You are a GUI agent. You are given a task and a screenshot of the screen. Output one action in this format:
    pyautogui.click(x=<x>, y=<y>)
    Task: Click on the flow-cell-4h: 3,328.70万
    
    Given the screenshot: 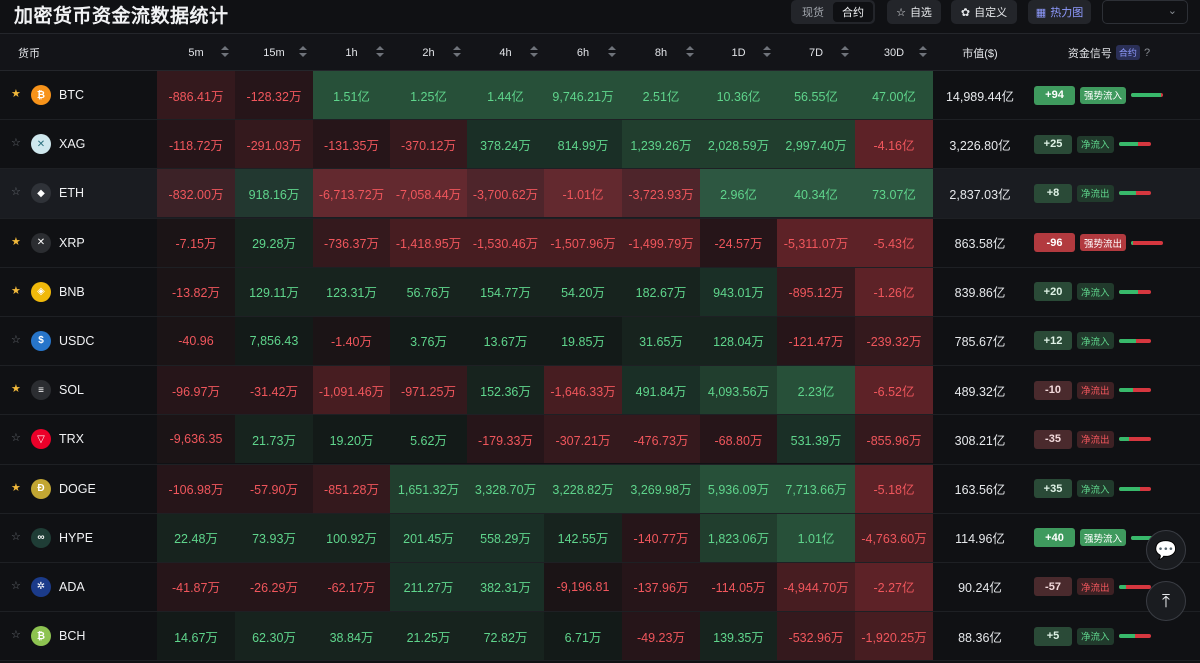 What is the action you would take?
    pyautogui.click(x=505, y=488)
    